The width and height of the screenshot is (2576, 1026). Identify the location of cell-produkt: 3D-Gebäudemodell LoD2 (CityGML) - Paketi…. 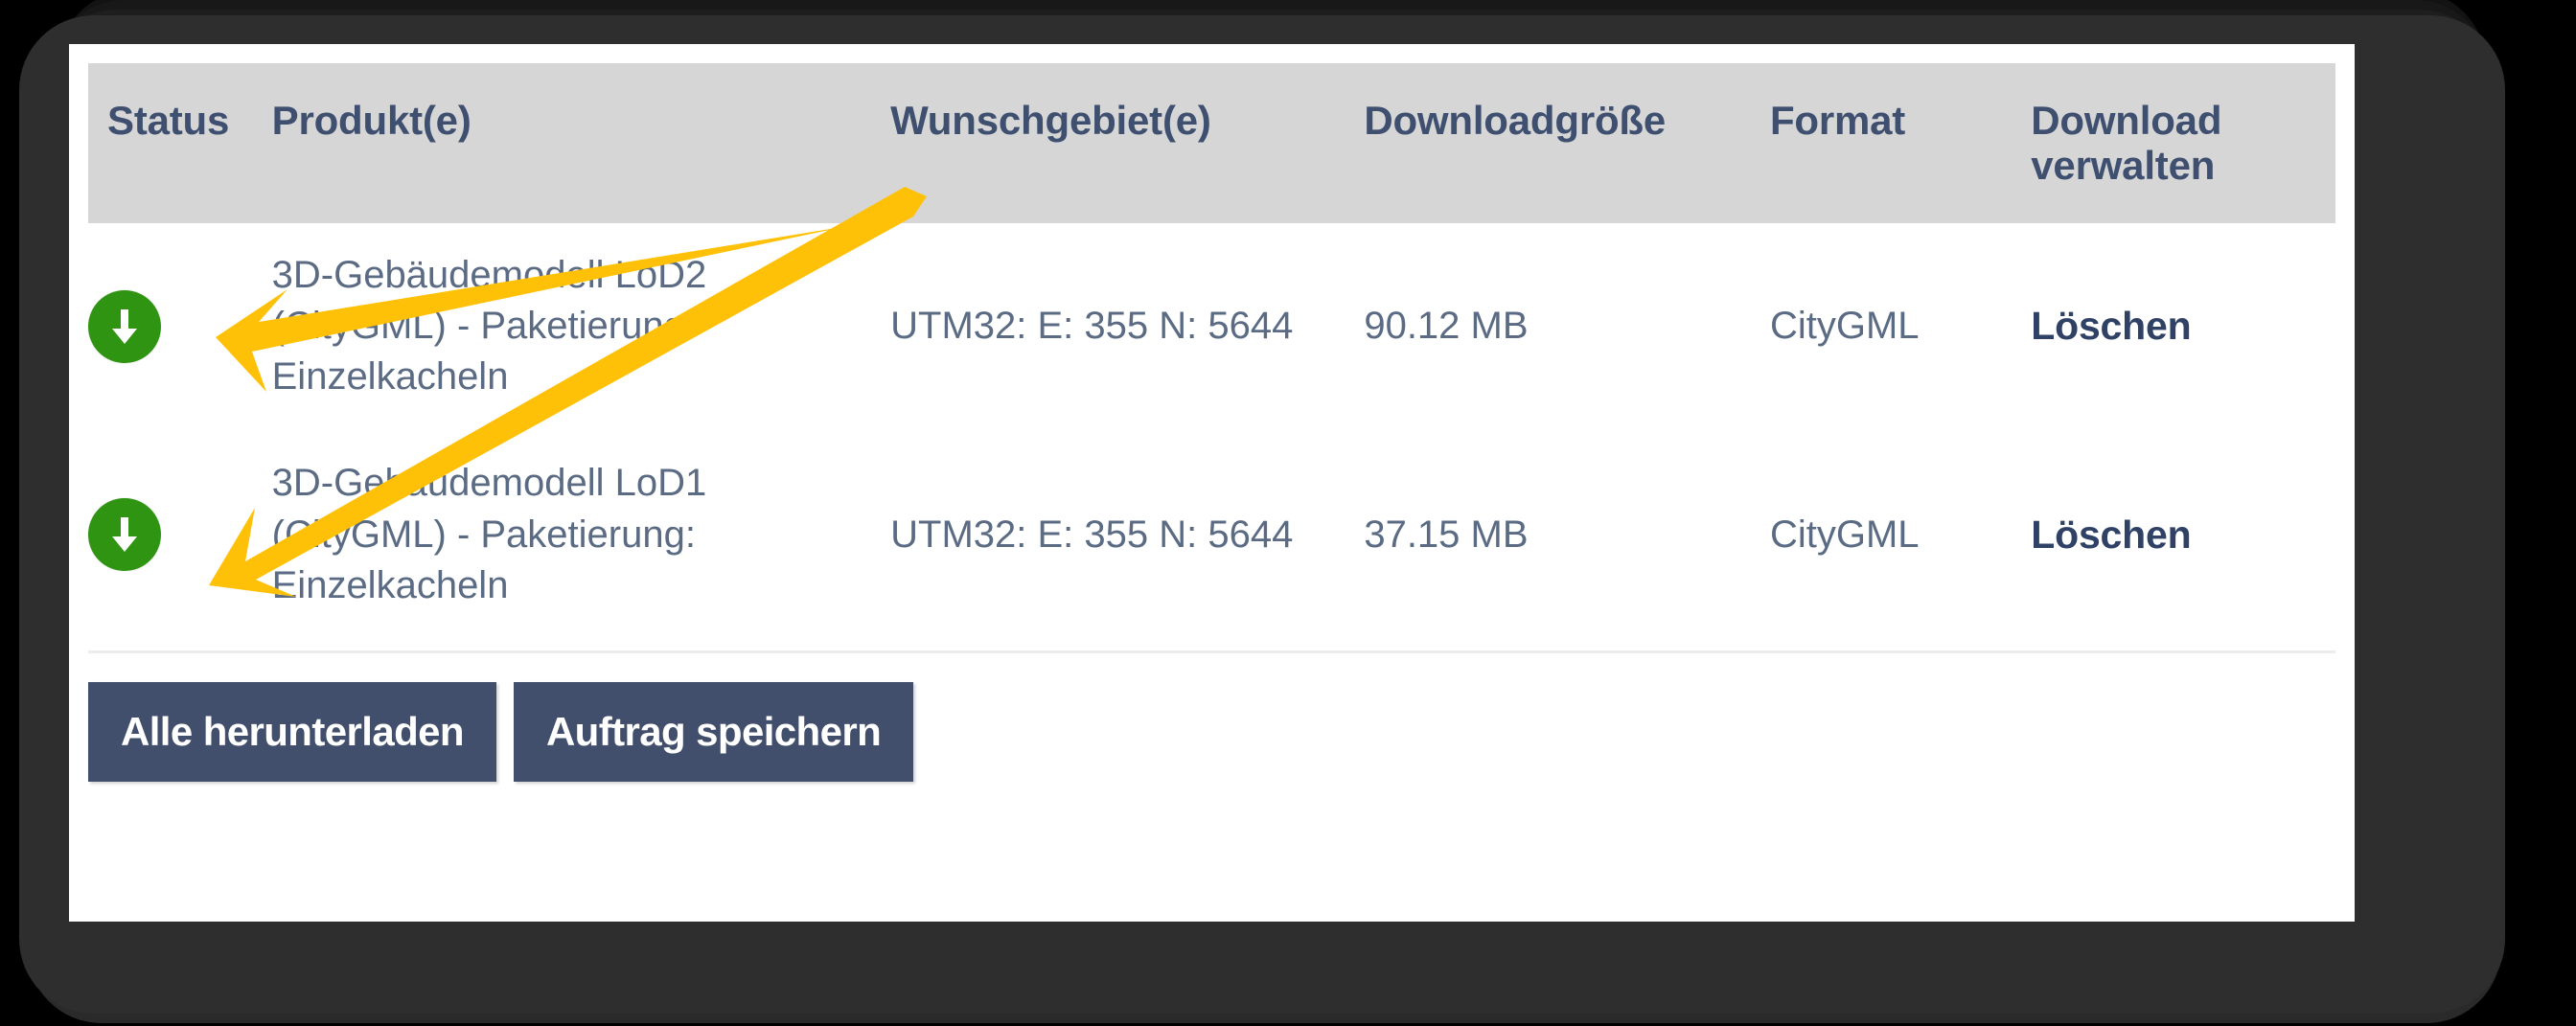
(581, 326).